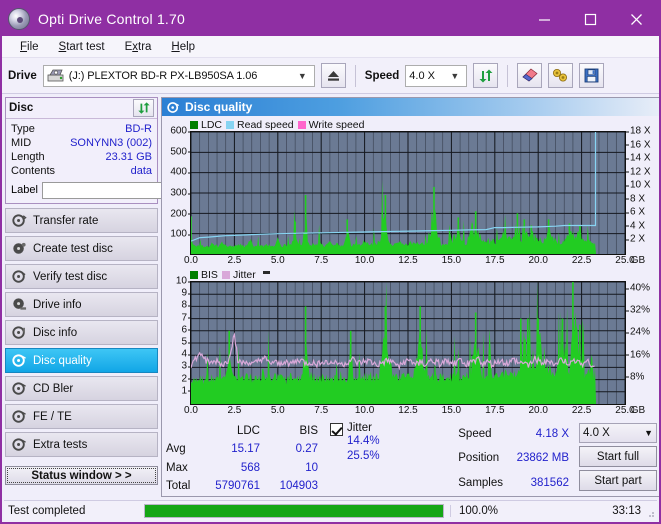 This screenshot has width=661, height=524. What do you see at coordinates (180, 214) in the screenshot?
I see `y-tick: 200` at bounding box center [180, 214].